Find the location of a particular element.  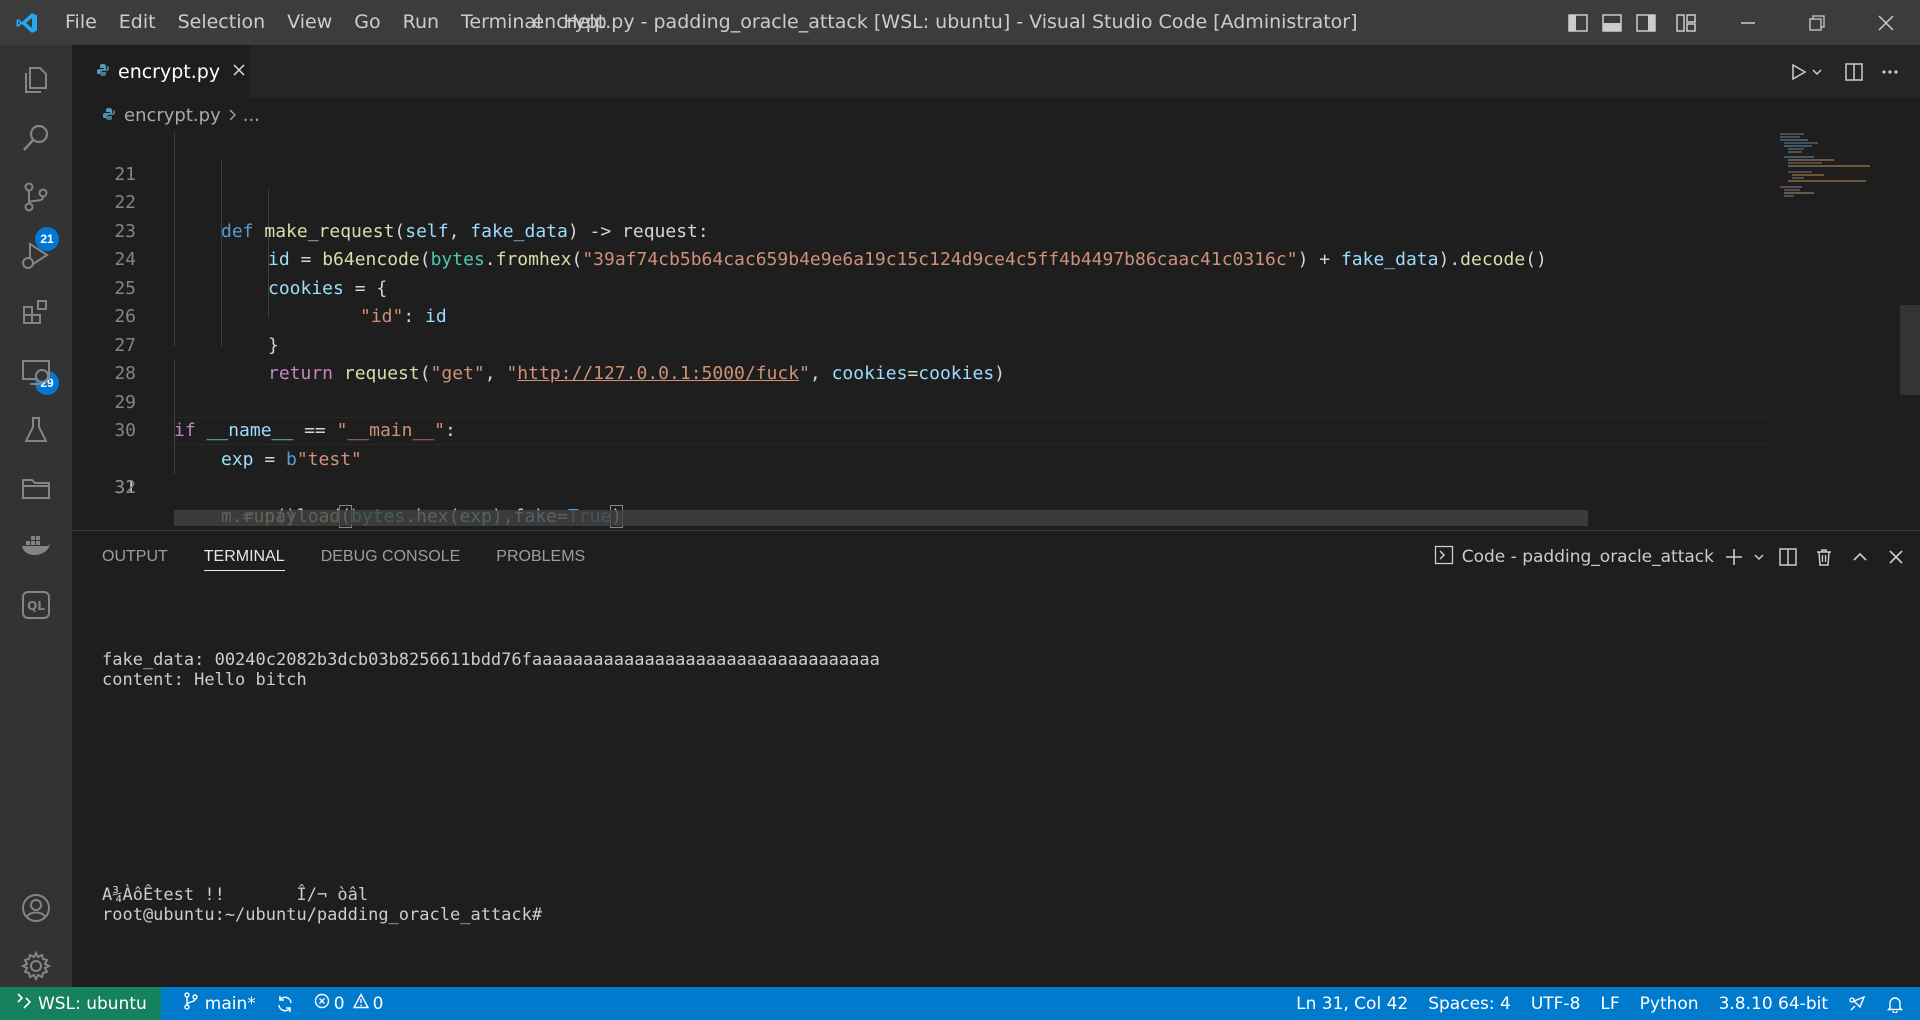

window-controls is located at coordinates (1740, 22).